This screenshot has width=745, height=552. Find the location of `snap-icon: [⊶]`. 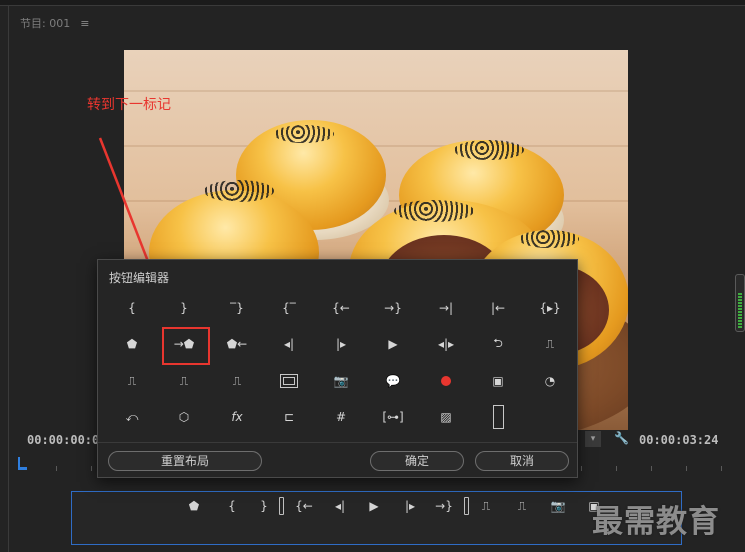

snap-icon: [⊶] is located at coordinates (393, 417).